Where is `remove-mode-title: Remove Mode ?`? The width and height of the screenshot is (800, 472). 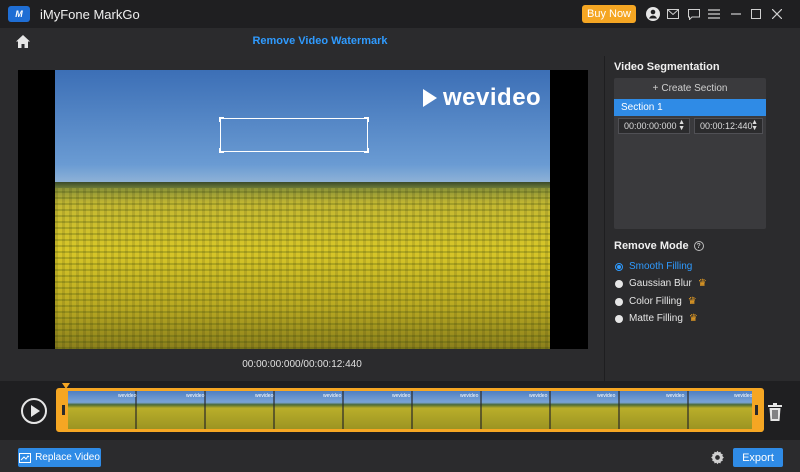
remove-mode-title: Remove Mode ? is located at coordinates (659, 246).